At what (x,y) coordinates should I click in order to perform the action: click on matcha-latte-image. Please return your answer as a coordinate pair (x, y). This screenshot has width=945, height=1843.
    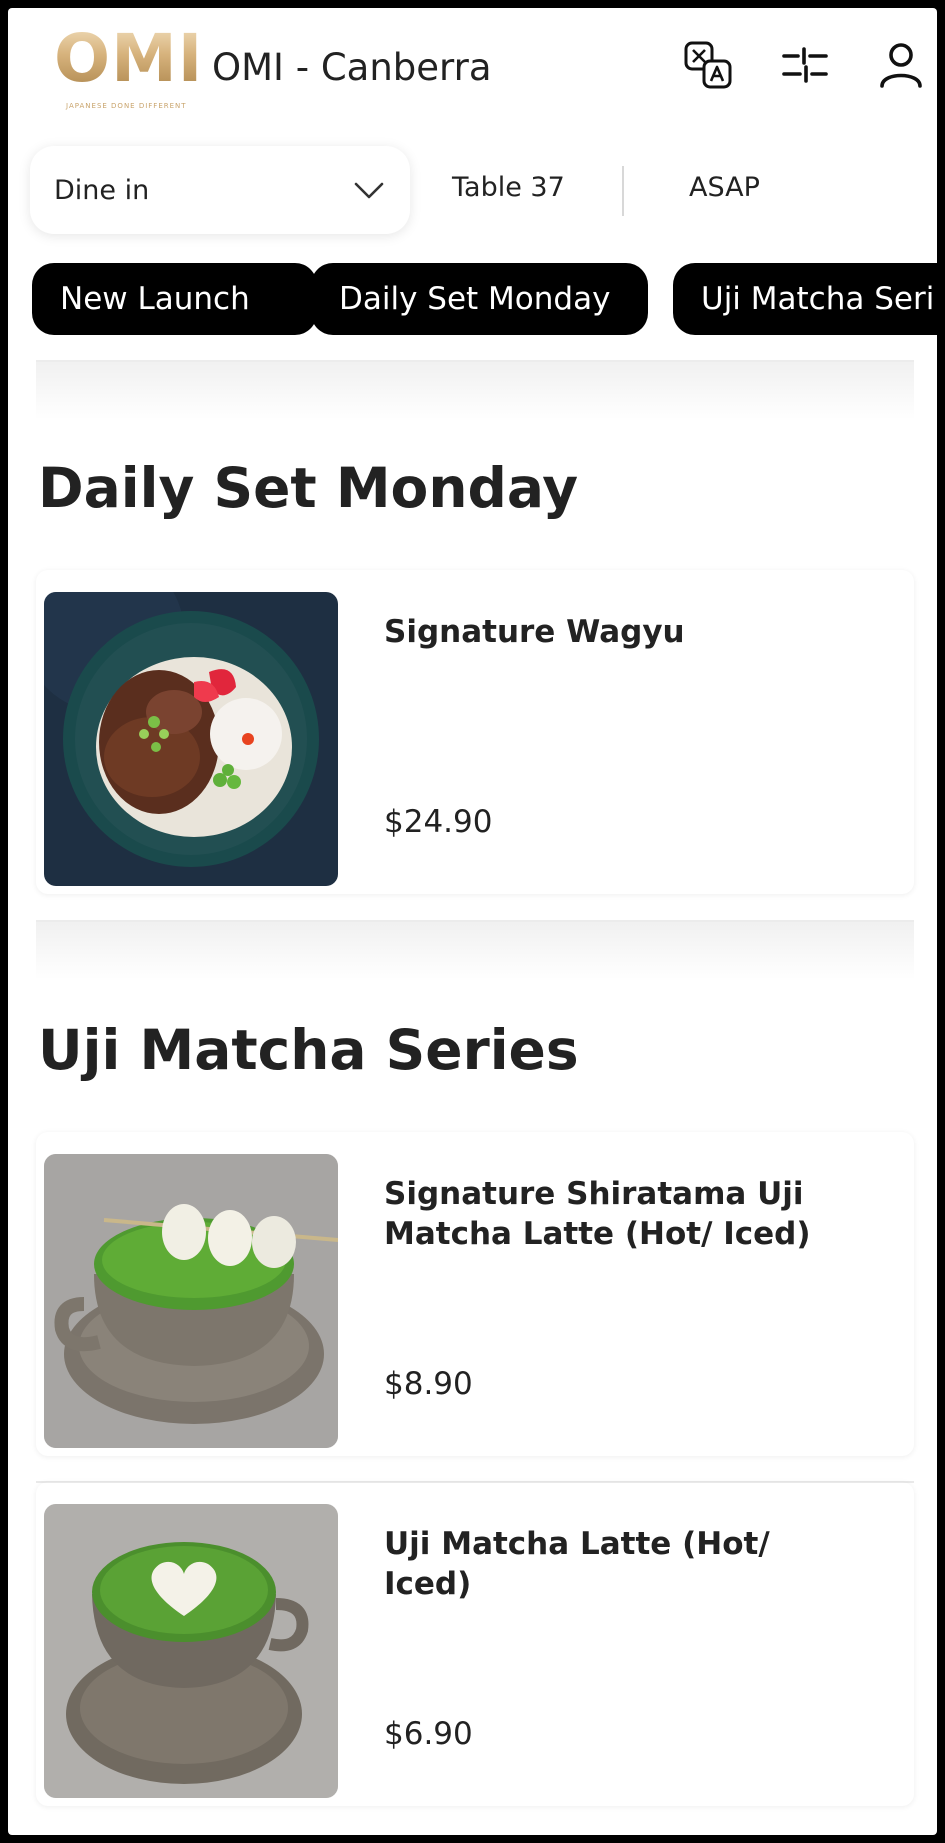
    Looking at the image, I should click on (191, 1651).